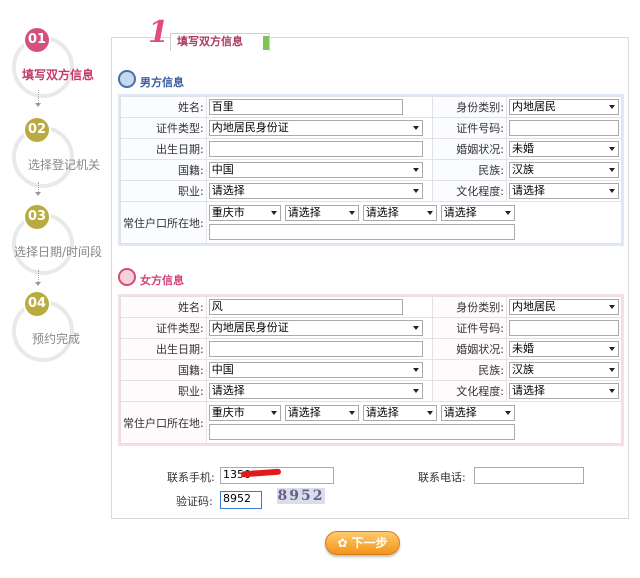  What do you see at coordinates (564, 391) in the screenshot?
I see `female-education-select: 请选择` at bounding box center [564, 391].